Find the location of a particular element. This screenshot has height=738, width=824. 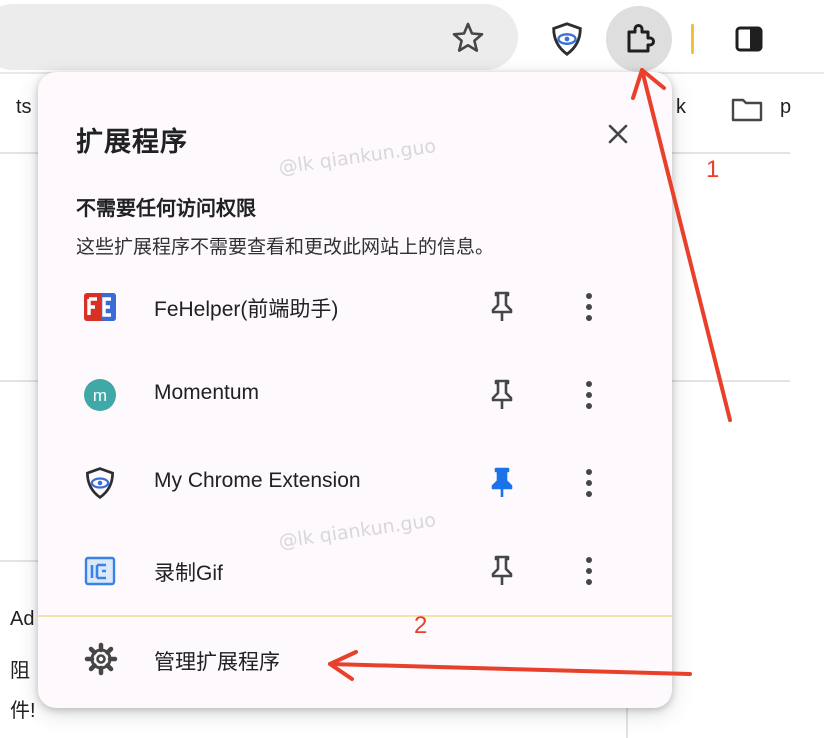

extension-name: My Chrome Extension is located at coordinates (257, 480).